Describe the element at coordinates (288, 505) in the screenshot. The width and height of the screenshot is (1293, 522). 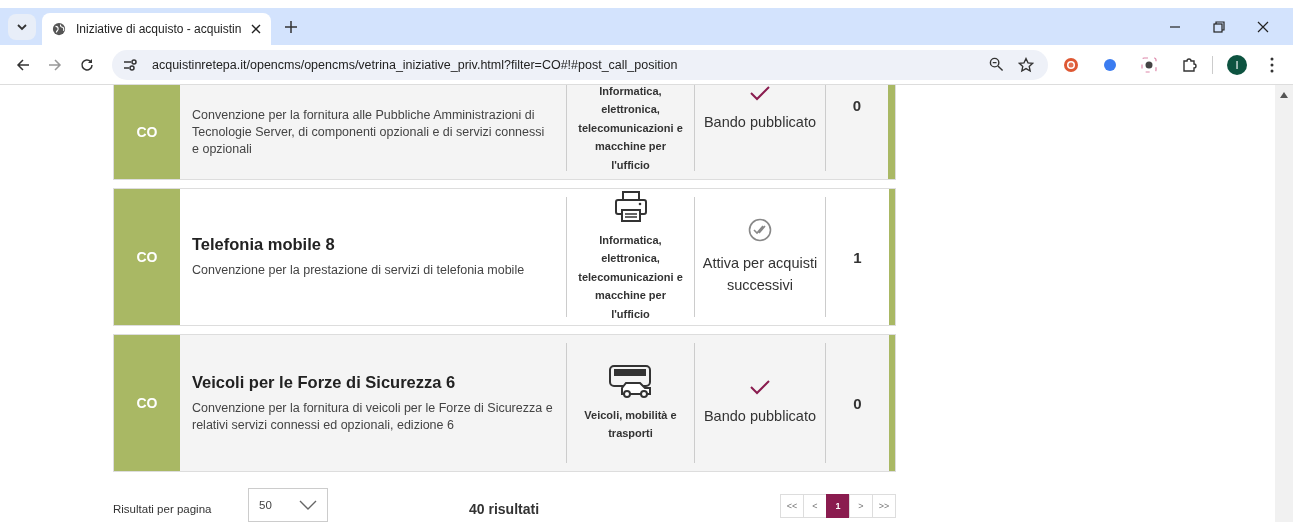
I see `results-per-page-dropdown: 50` at that location.